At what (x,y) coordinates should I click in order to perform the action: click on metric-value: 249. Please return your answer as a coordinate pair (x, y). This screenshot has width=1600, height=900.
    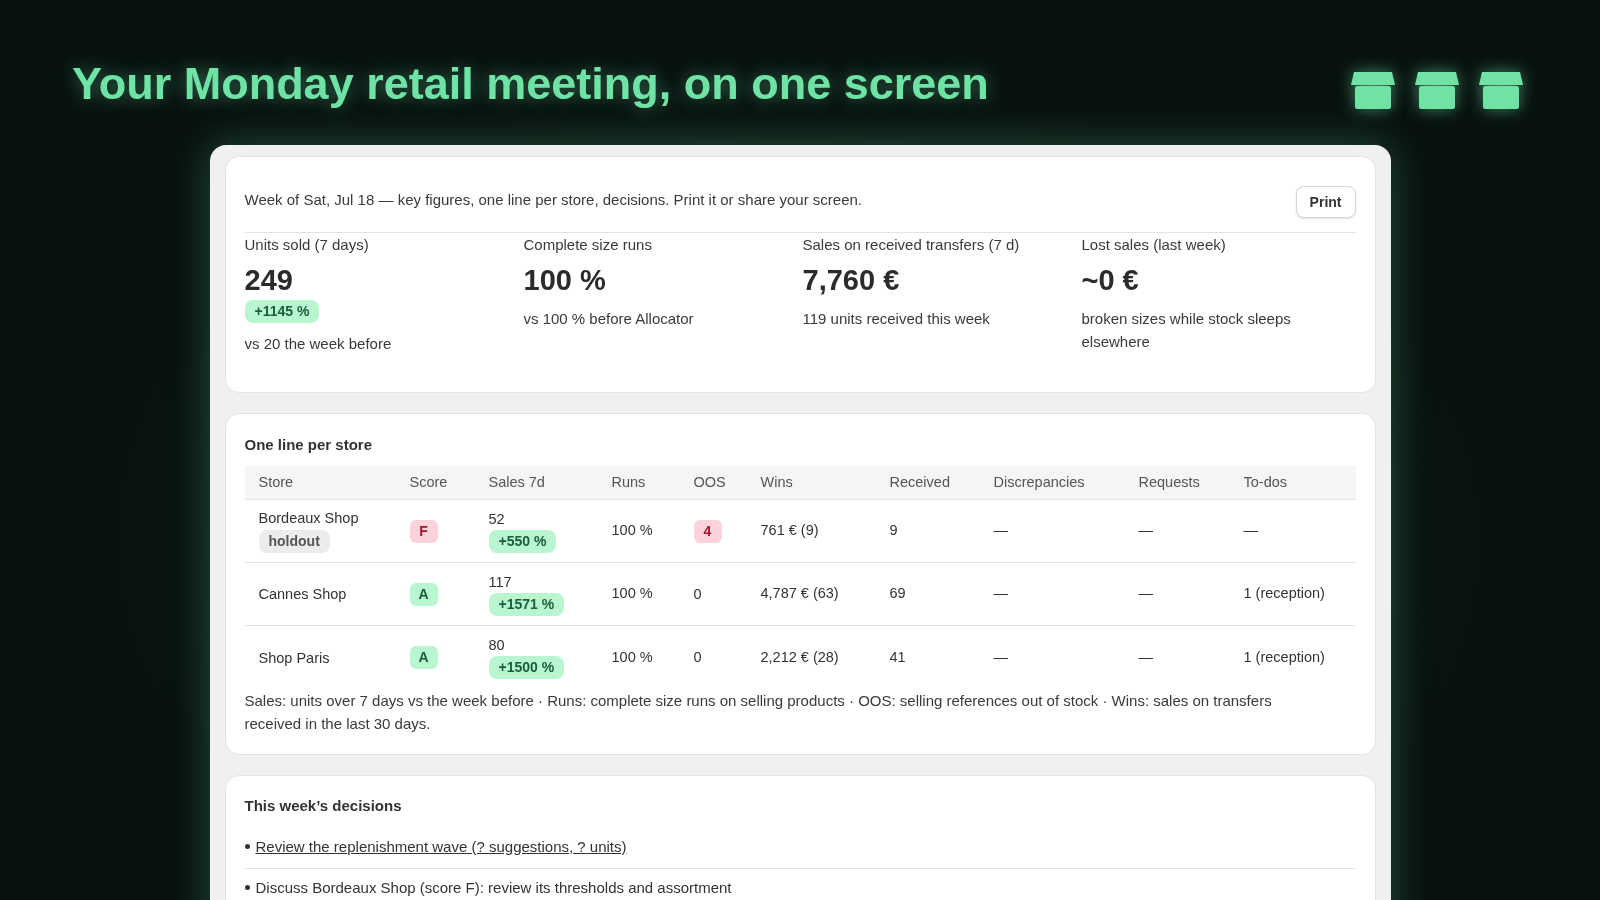
    Looking at the image, I should click on (269, 280).